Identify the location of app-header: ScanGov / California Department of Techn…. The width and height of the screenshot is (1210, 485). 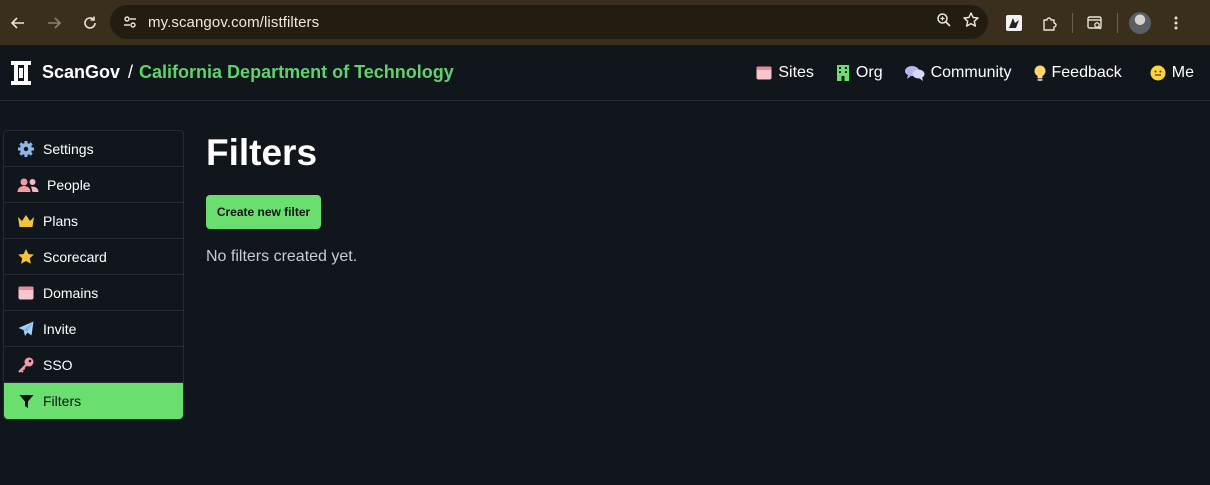
(605, 73).